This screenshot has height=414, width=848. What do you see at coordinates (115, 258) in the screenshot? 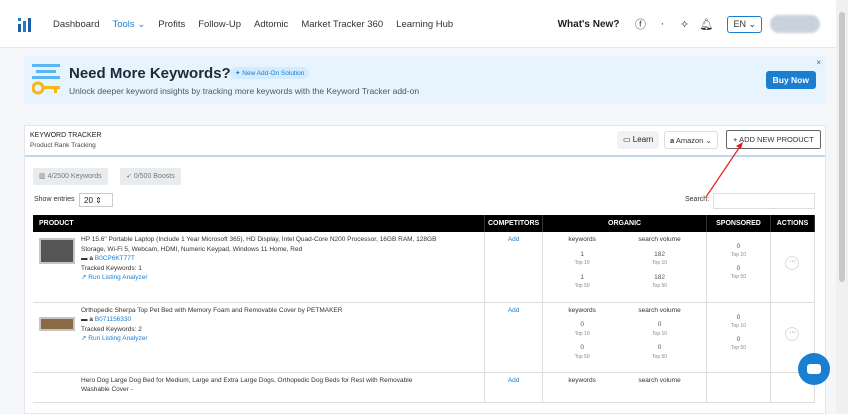
I see `asin-link: B0CP6KT77T` at bounding box center [115, 258].